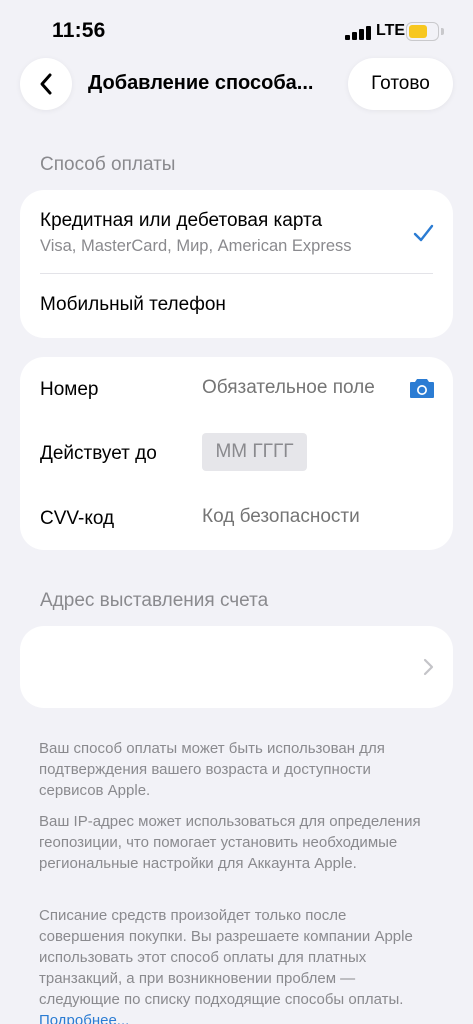  Describe the element at coordinates (442, 31) in the screenshot. I see `battery-nub` at that location.